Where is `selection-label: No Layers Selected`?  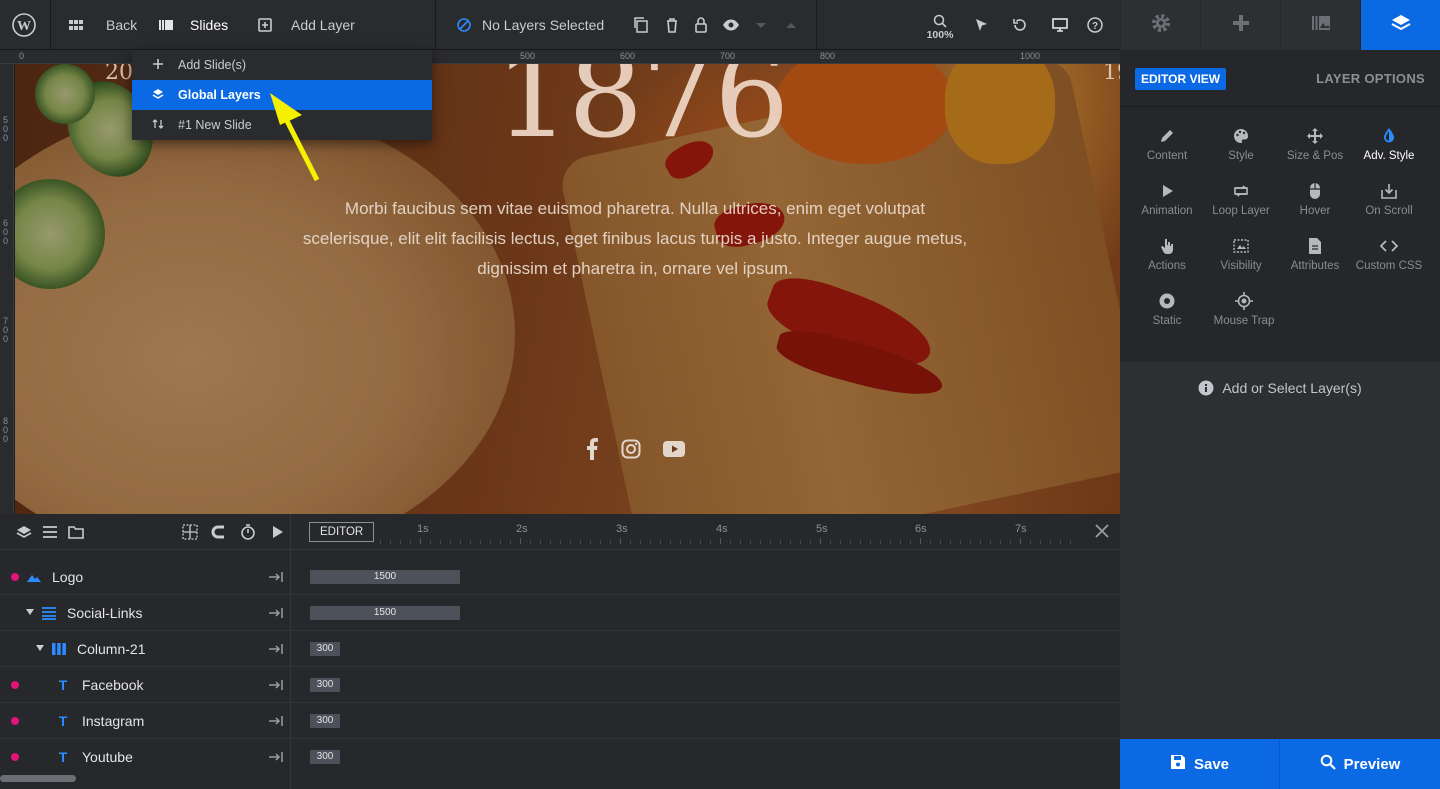 selection-label: No Layers Selected is located at coordinates (543, 25).